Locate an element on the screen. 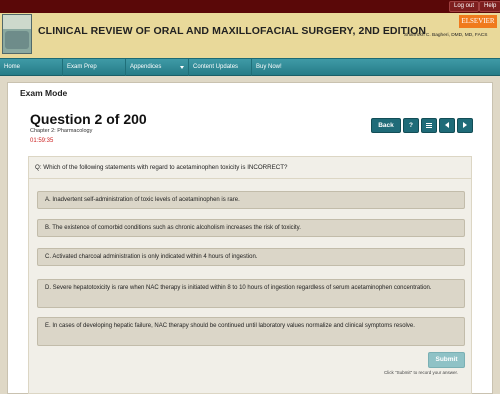  nav-home: Home is located at coordinates (31, 67).